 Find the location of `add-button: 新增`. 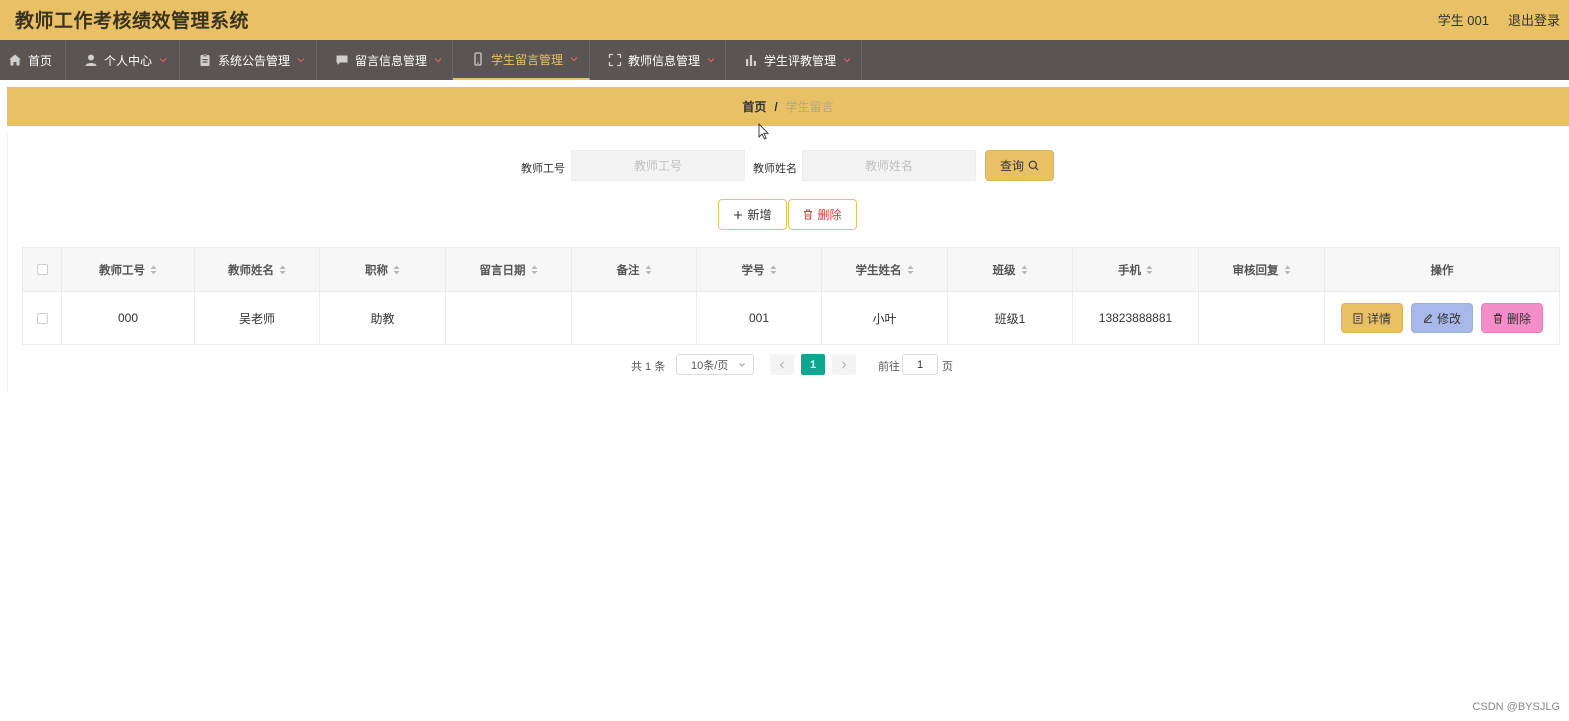

add-button: 新增 is located at coordinates (752, 214).